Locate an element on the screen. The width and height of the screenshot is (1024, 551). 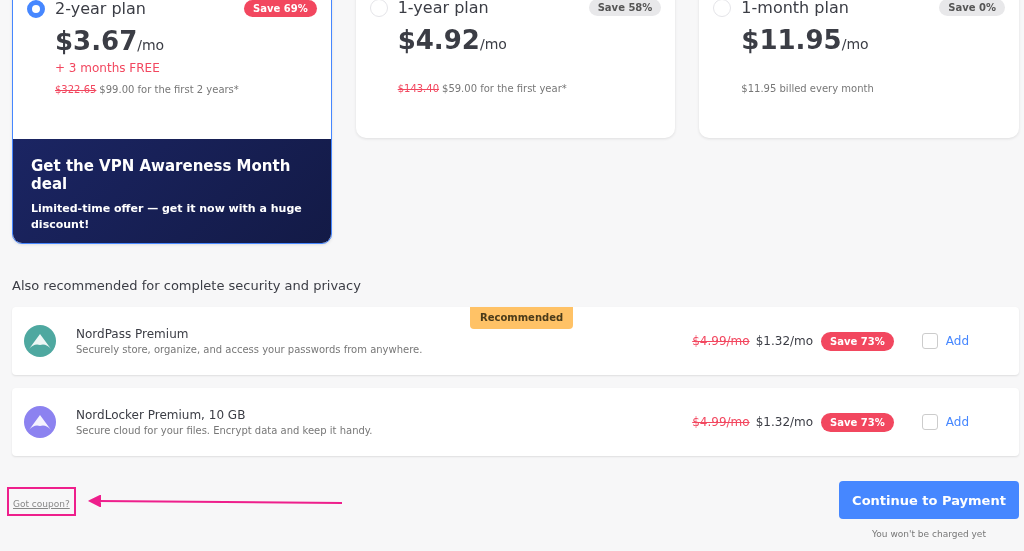
save-badge: Save 0% is located at coordinates (972, 8).